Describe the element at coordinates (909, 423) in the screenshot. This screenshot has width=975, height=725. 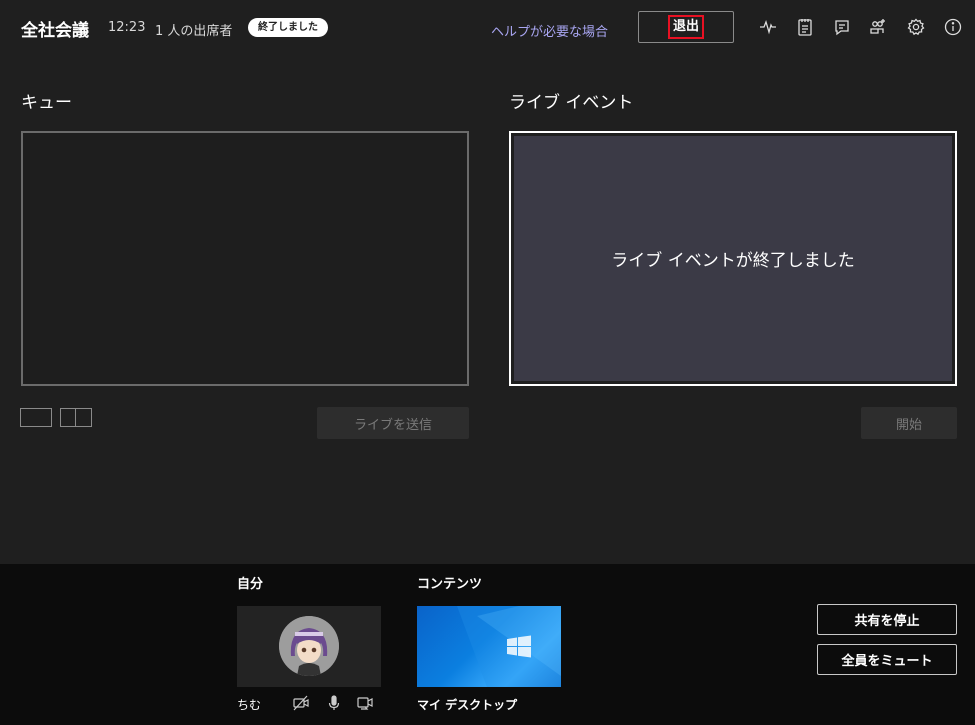
I see `start-button: 開始` at that location.